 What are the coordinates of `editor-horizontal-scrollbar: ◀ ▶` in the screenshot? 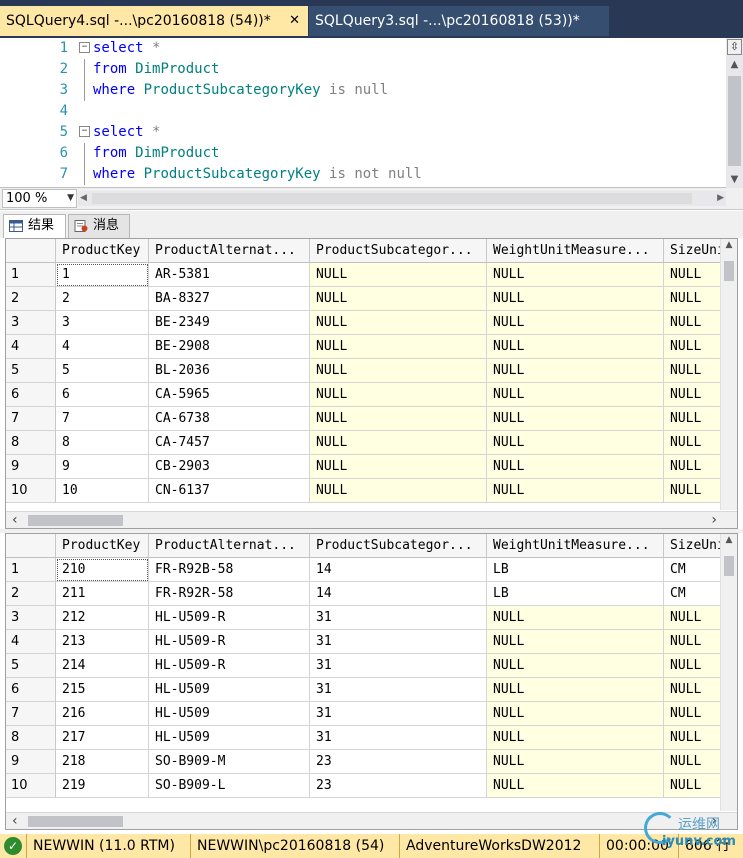 It's located at (402, 198).